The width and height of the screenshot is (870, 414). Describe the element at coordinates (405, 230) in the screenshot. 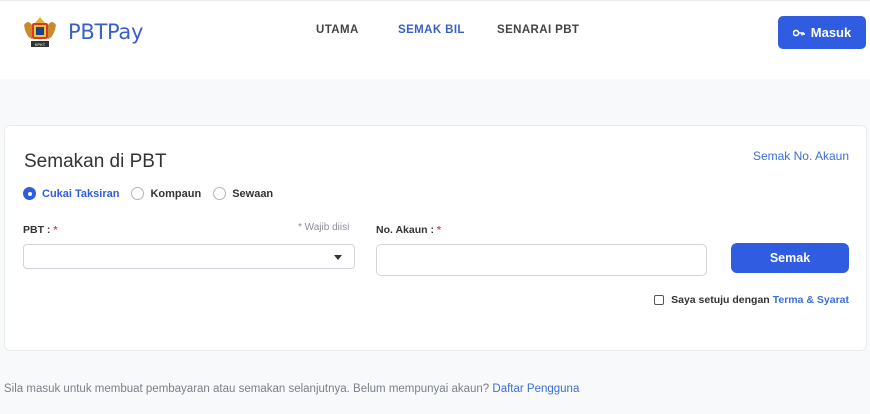

I see `account-label-text: No. Akaun :` at that location.